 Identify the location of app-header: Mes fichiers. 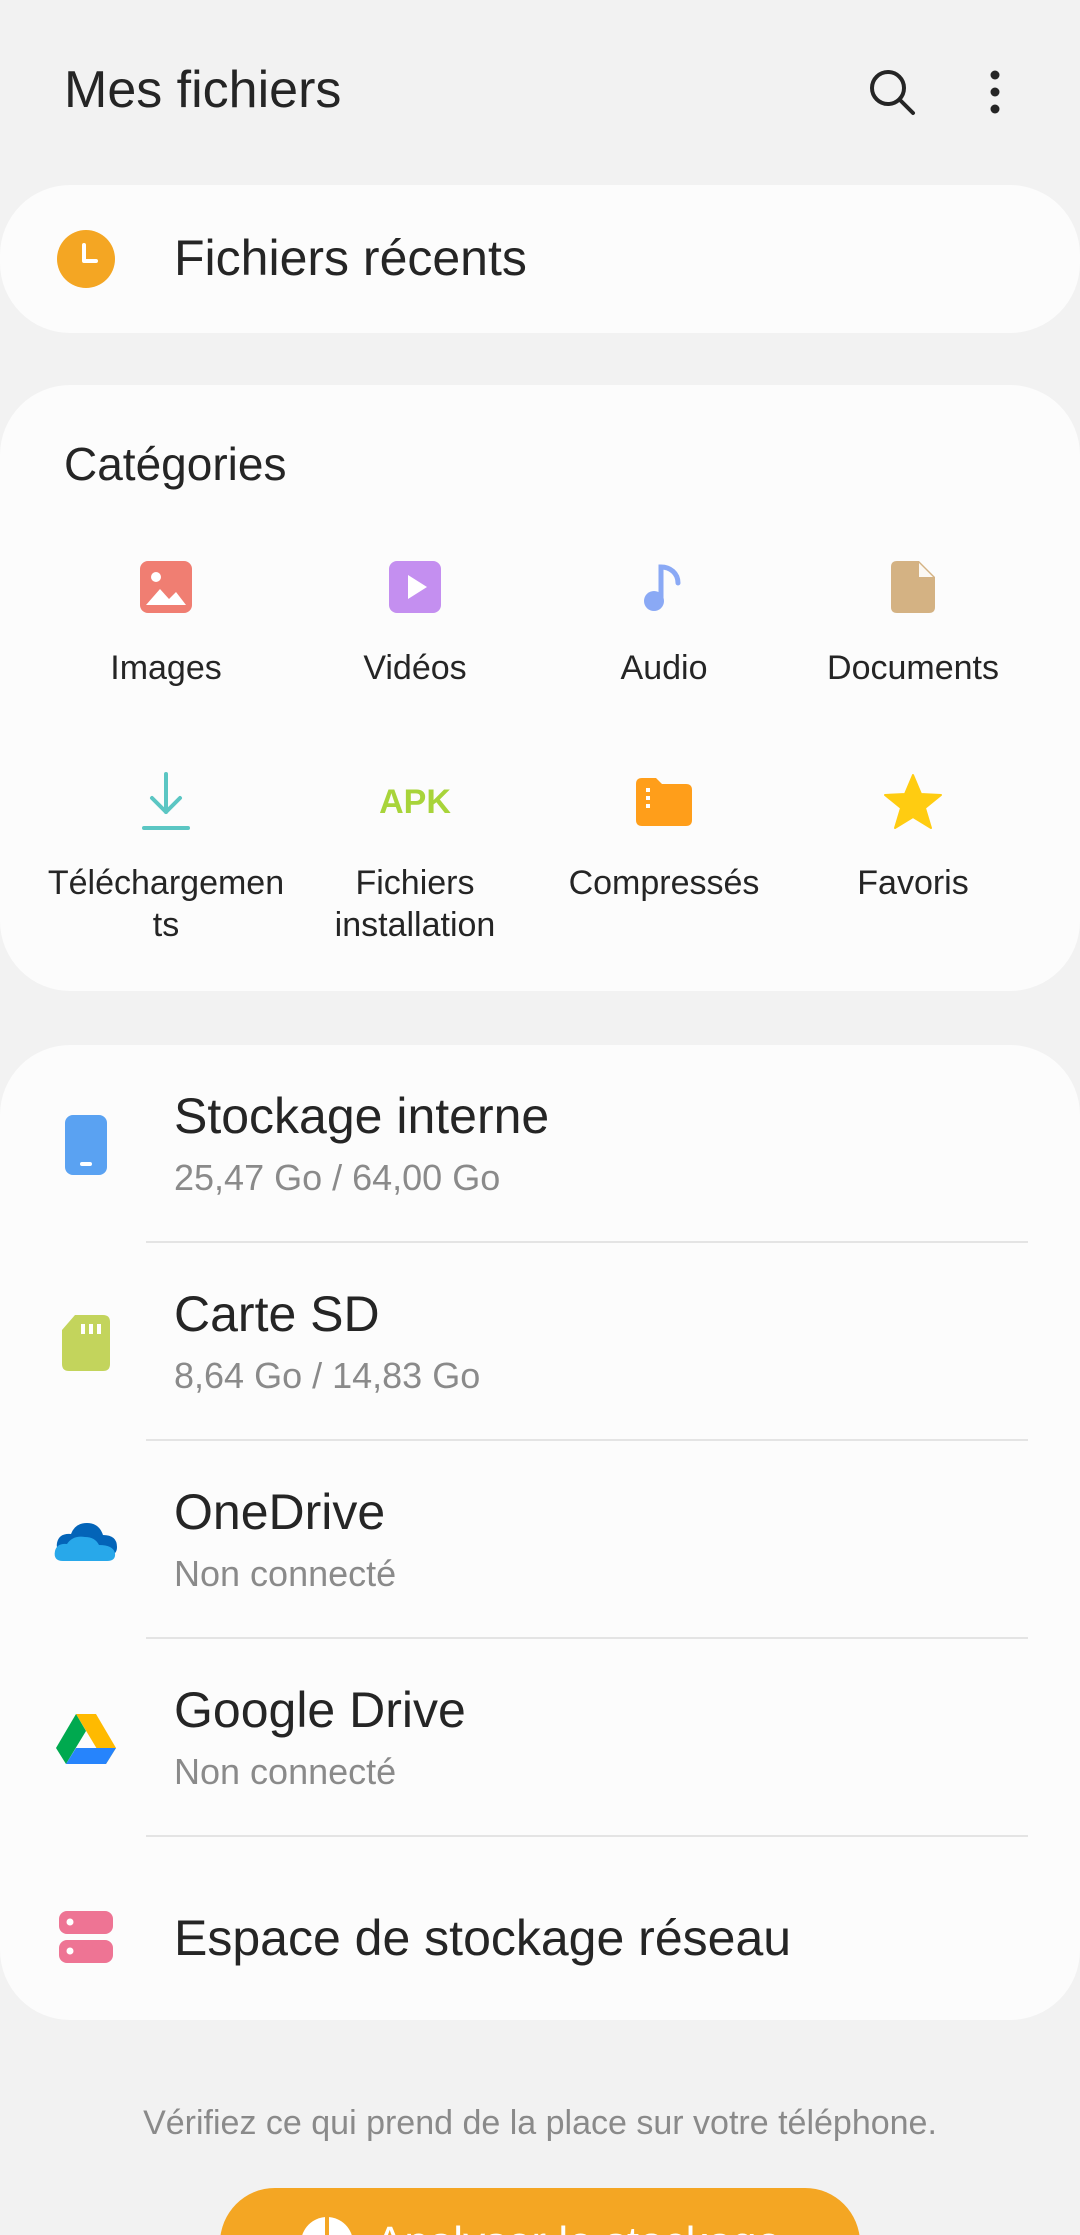
(540, 92).